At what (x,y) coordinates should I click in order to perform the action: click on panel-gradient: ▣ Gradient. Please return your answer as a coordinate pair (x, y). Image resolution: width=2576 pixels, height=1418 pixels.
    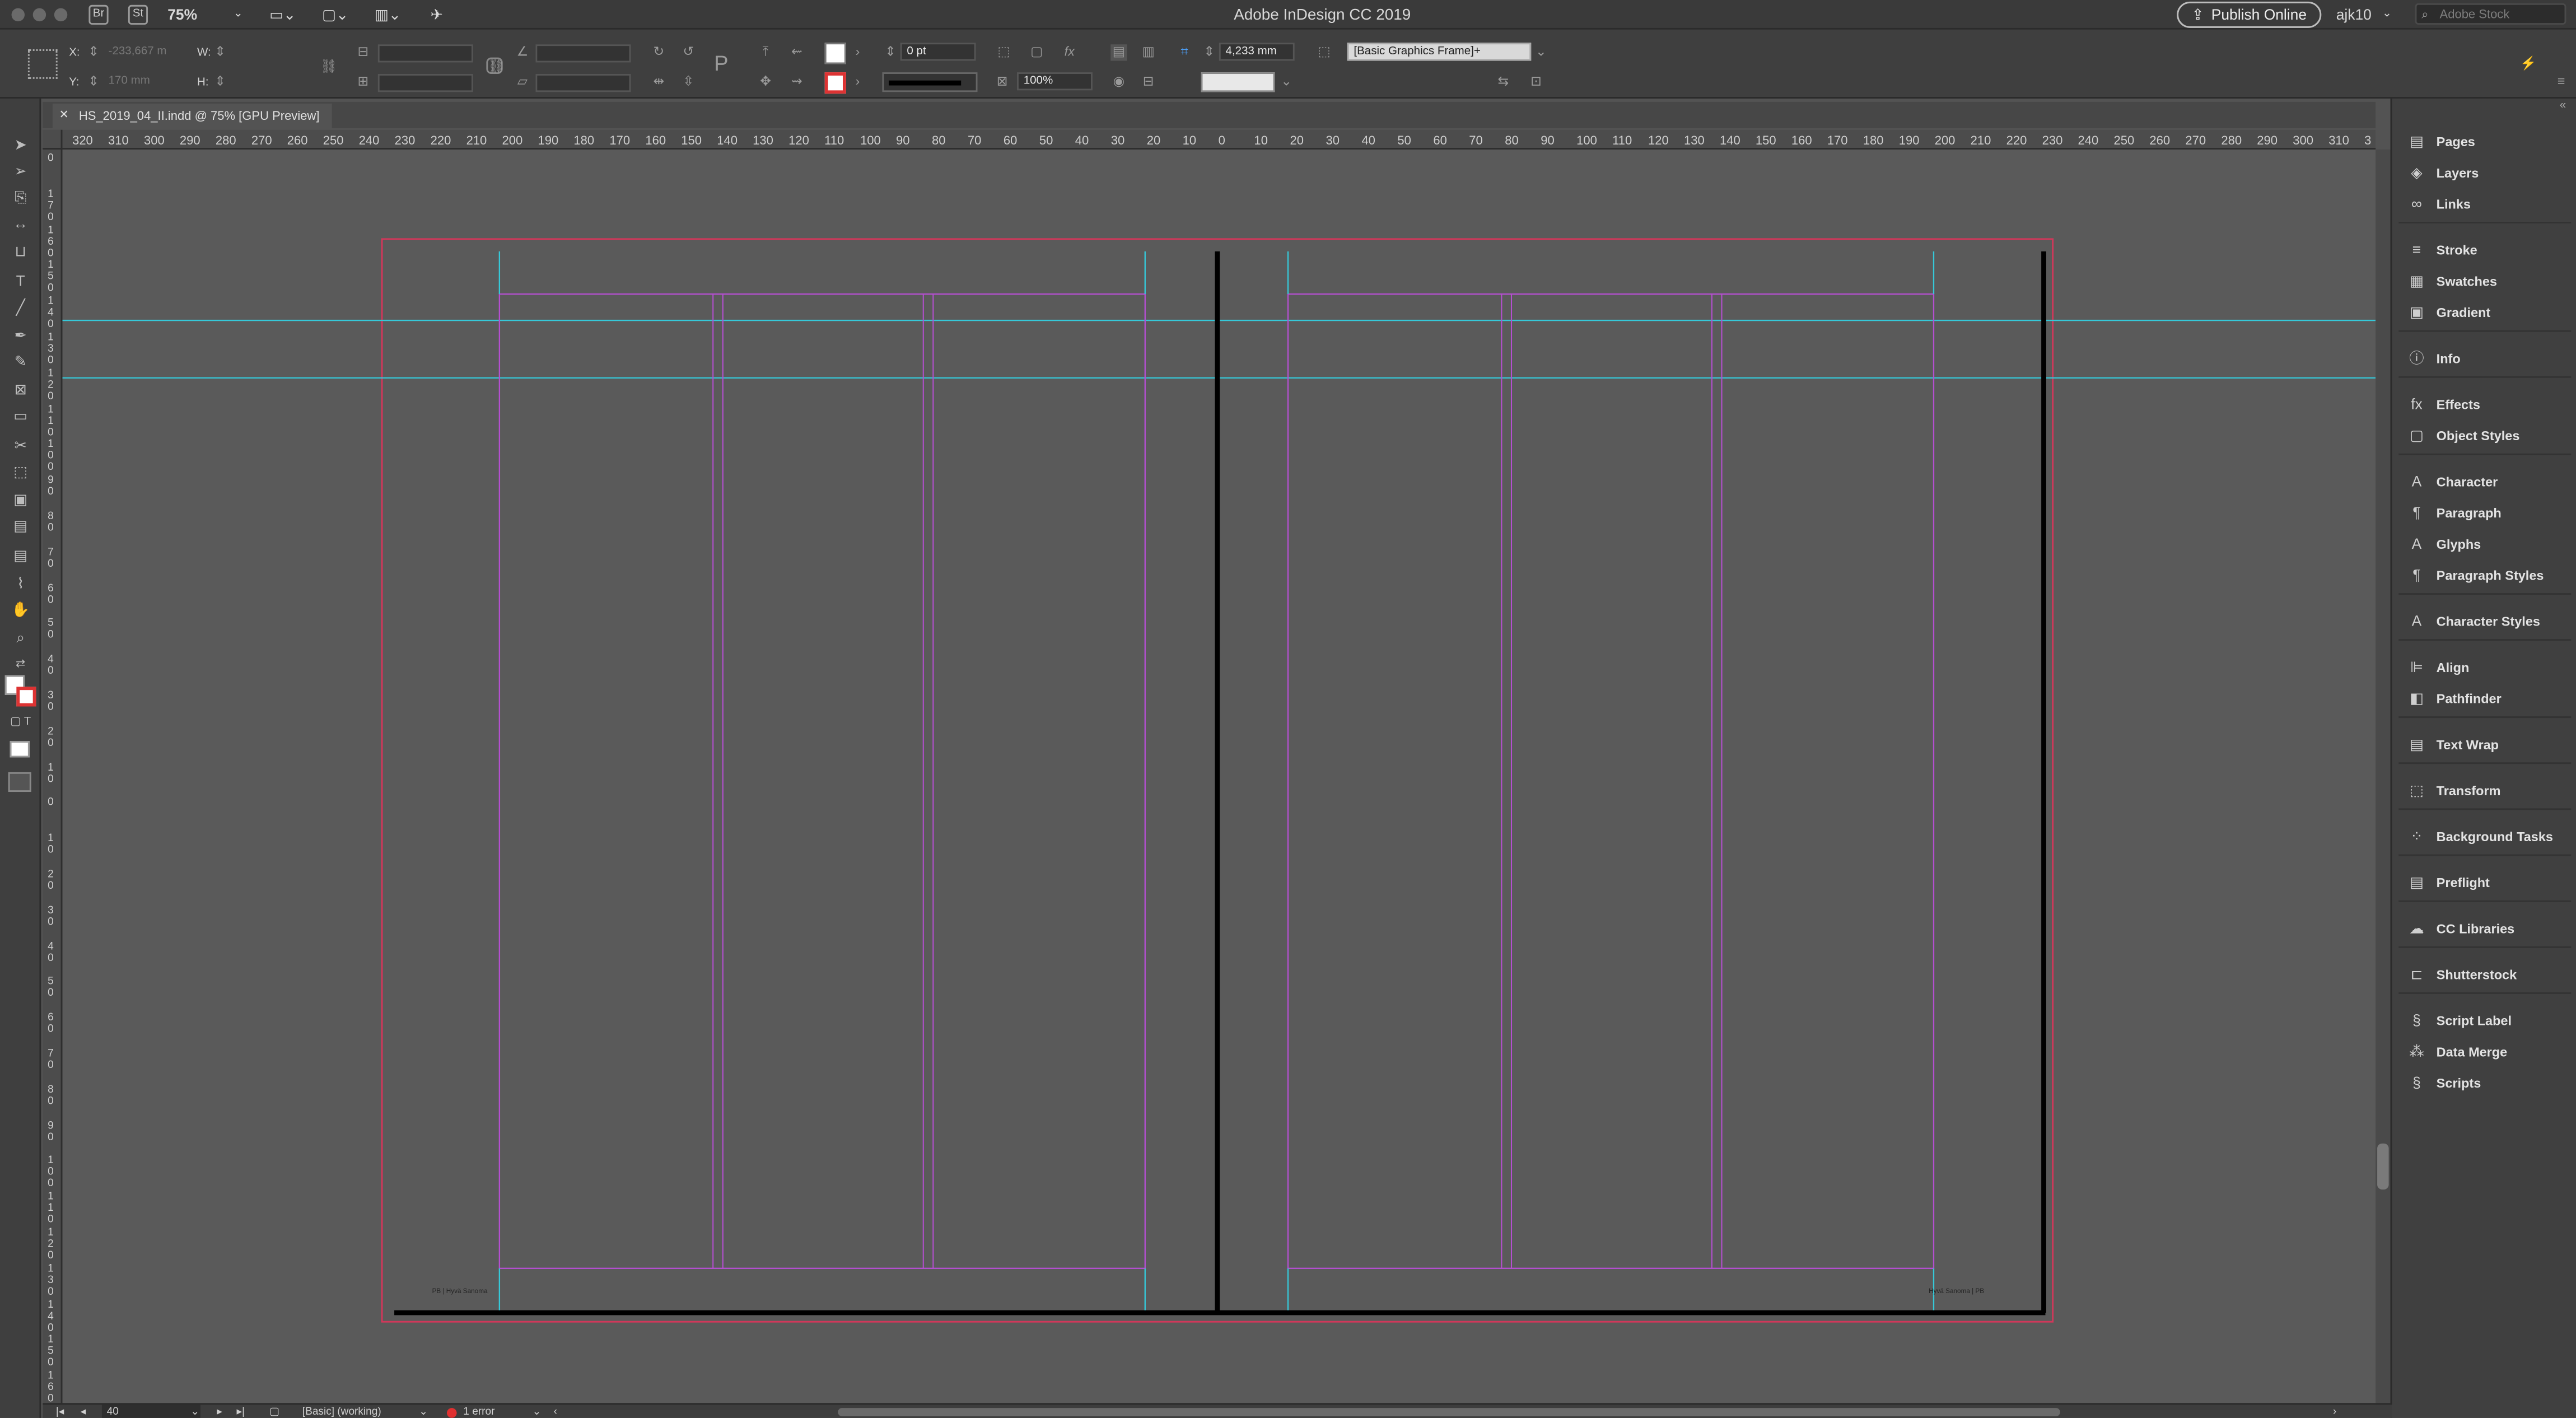
    Looking at the image, I should click on (2484, 313).